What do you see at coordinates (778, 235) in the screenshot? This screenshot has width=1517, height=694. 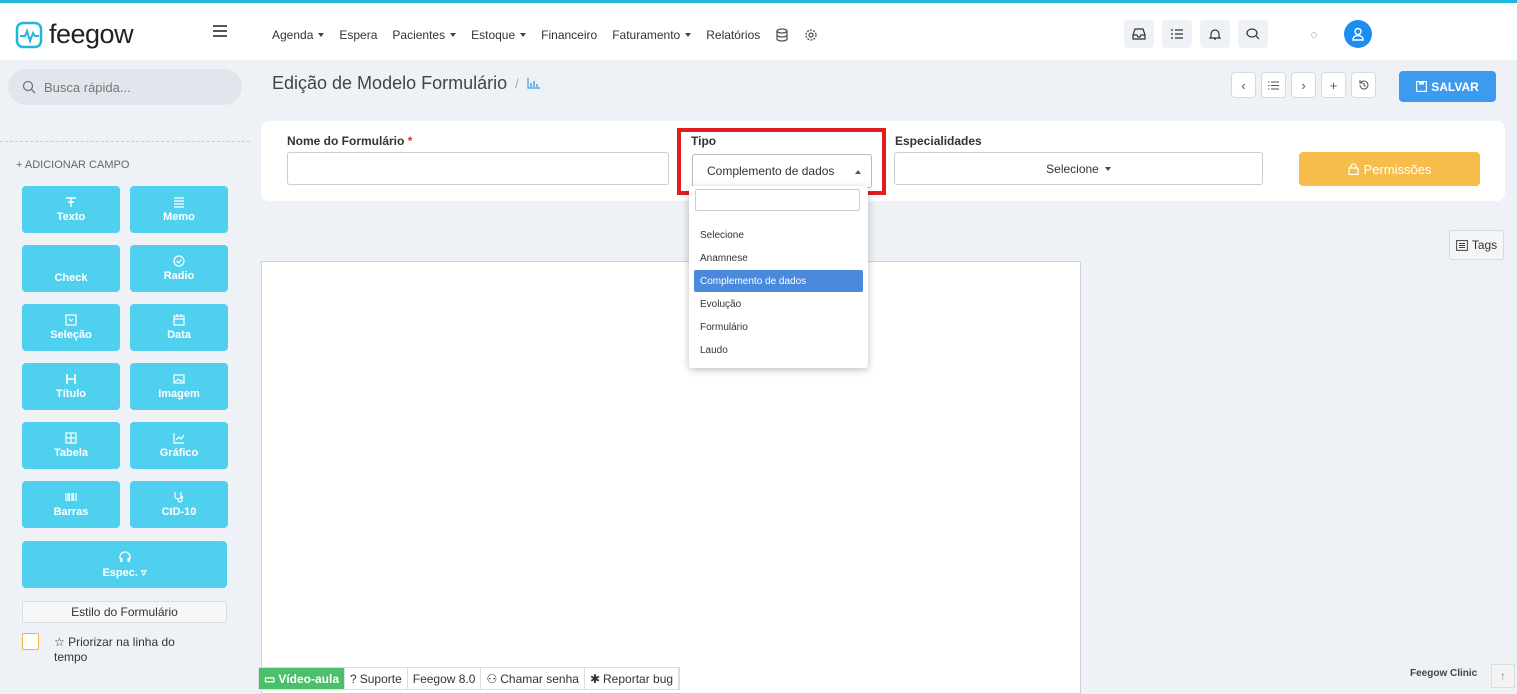 I see `dropdown-option: Selecione` at bounding box center [778, 235].